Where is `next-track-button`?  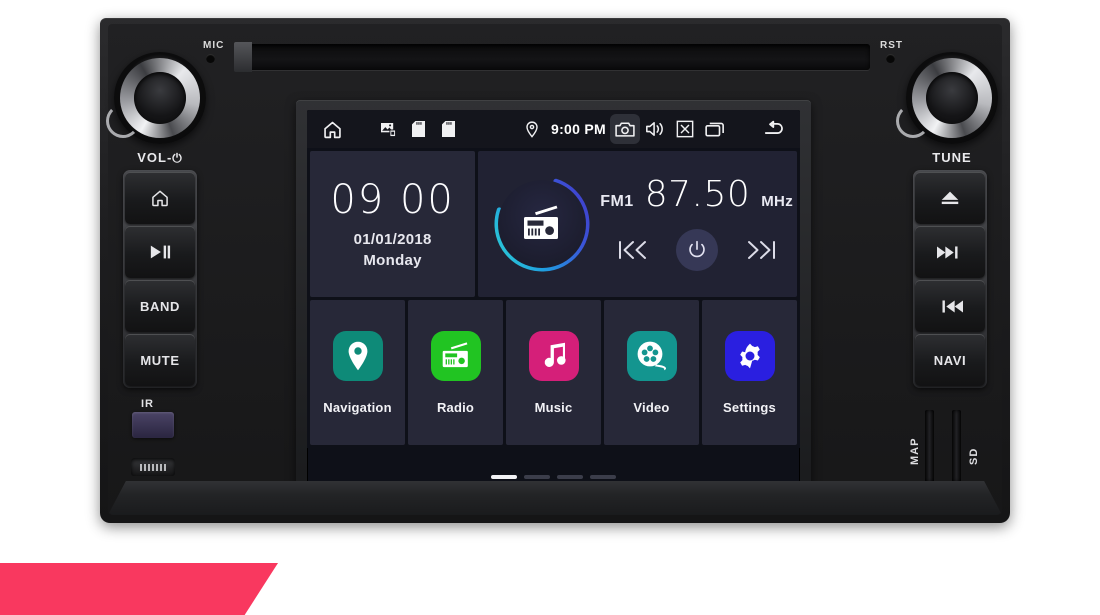
next-track-button is located at coordinates (950, 252).